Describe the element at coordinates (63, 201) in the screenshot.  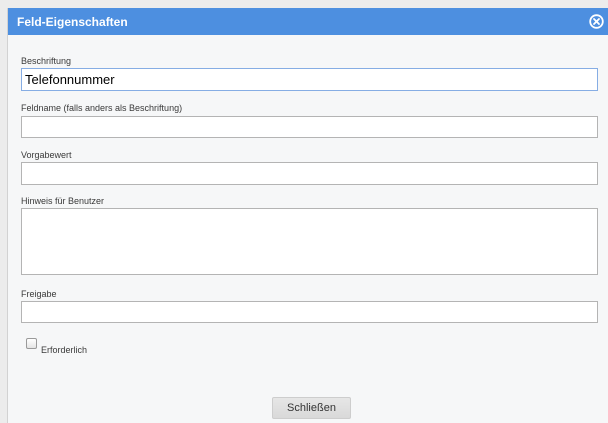
I see `user-hint-label: Hinweis für Benutzer` at that location.